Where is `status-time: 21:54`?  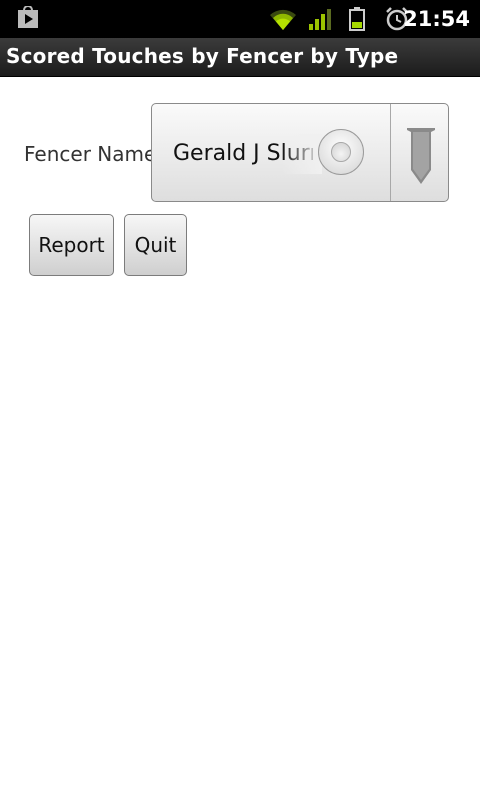
status-time: 21:54 is located at coordinates (436, 19).